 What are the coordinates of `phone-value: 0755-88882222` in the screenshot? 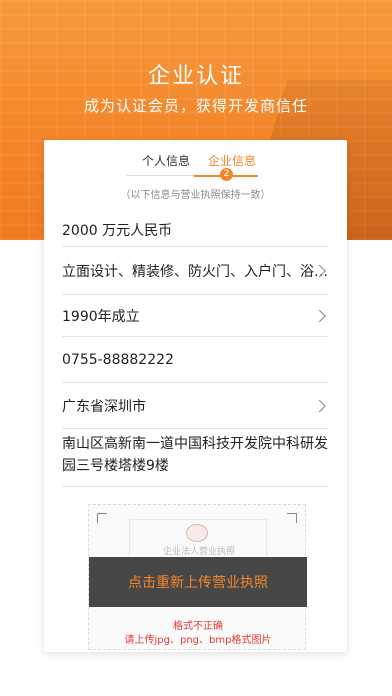 It's located at (118, 359).